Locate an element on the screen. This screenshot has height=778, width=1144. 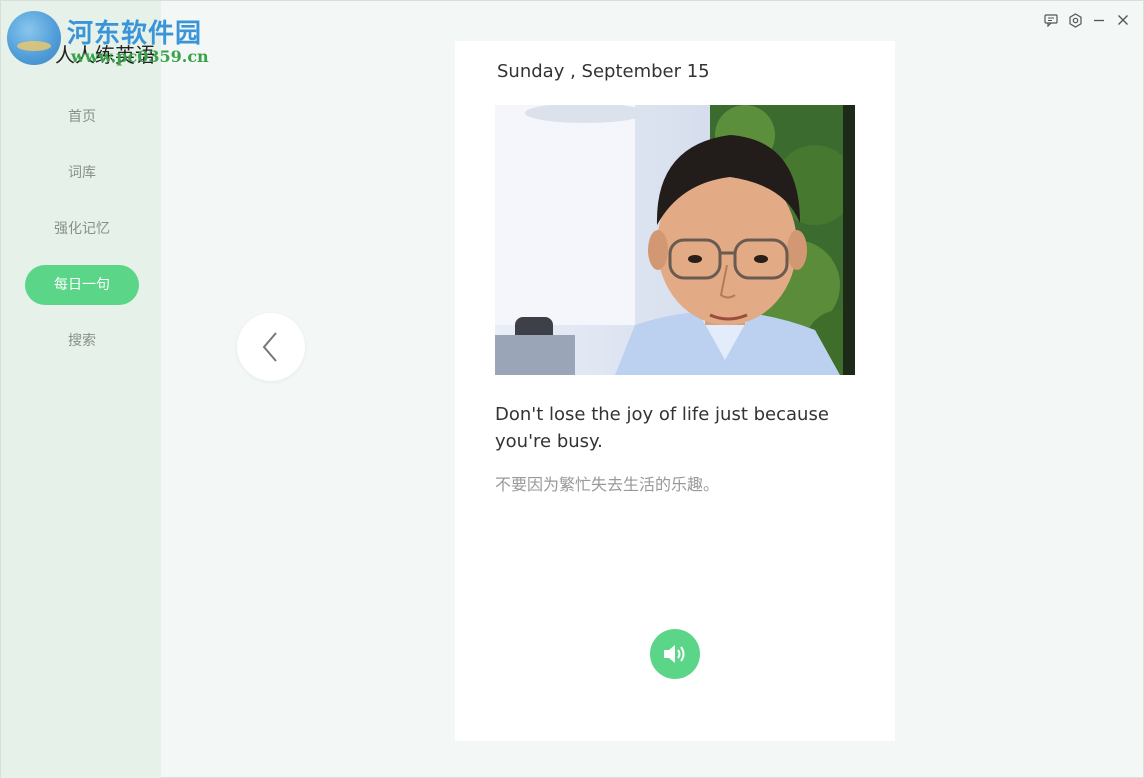
minimize-icon is located at coordinates (1099, 20).